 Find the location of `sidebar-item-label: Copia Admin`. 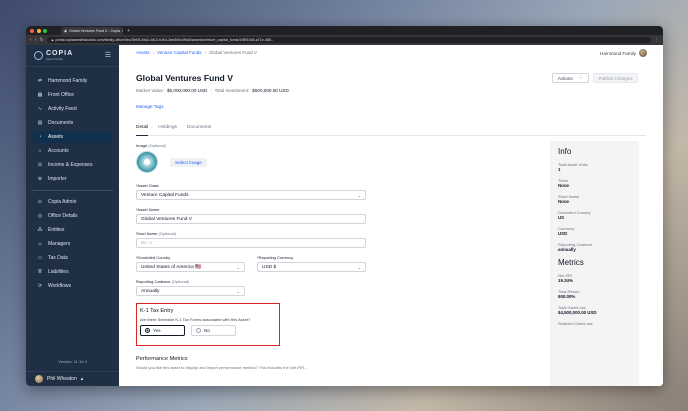

sidebar-item-label: Copia Admin is located at coordinates (62, 202).